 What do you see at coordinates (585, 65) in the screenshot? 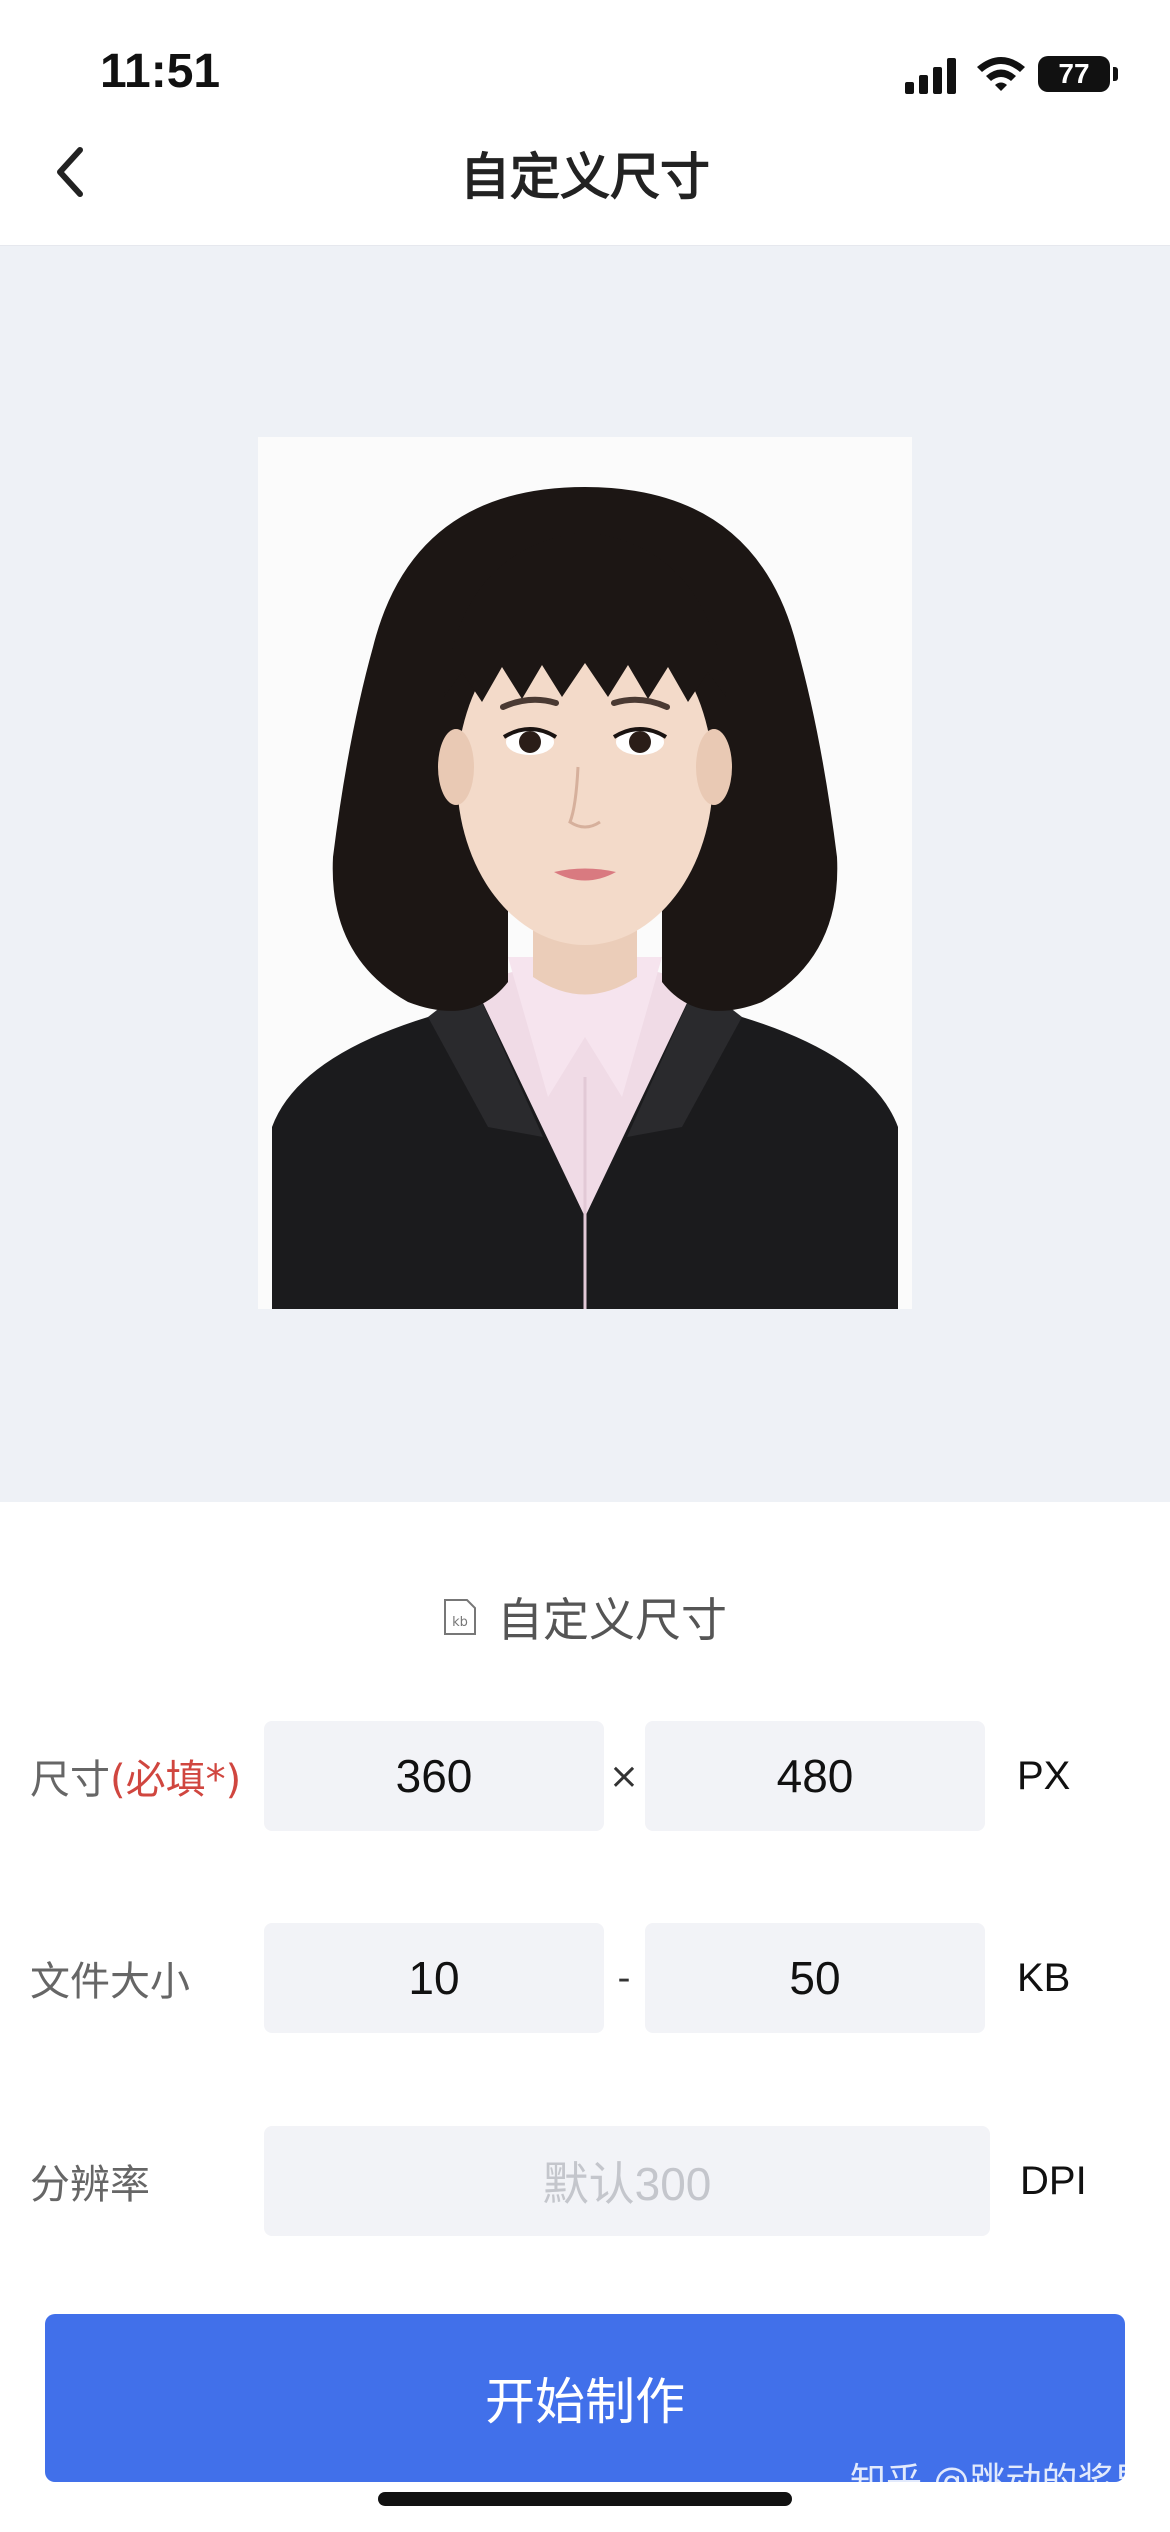
I see `status-bar: 11:51 77` at bounding box center [585, 65].